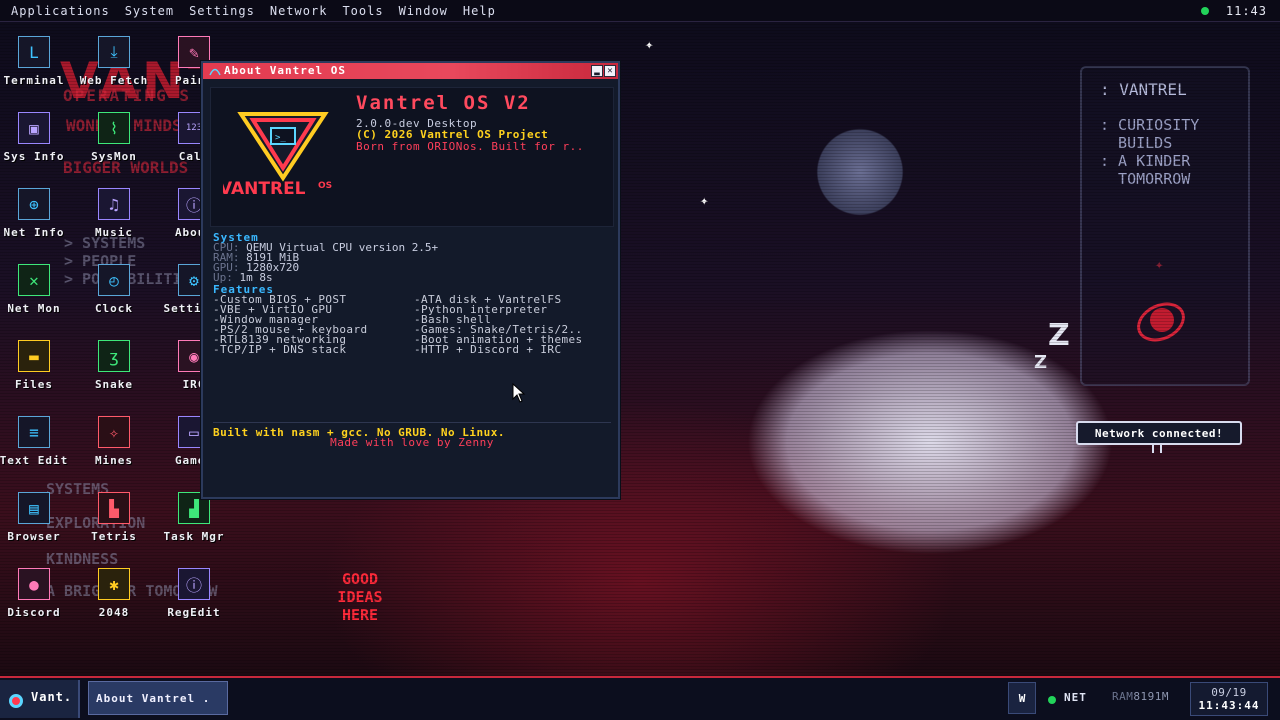  I want to click on snake-icon: ʒ, so click(114, 356).